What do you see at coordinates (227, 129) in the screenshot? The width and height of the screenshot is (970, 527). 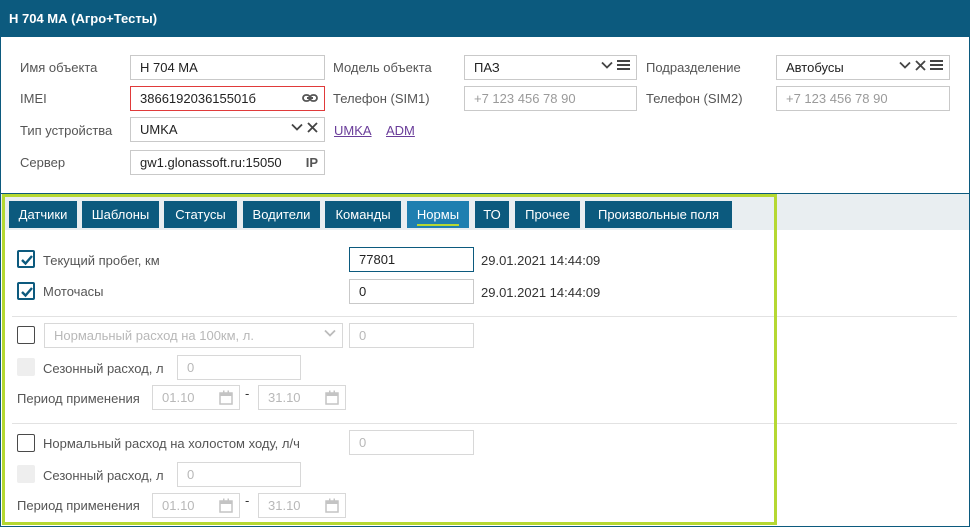 I see `device-type-select: UMKA` at bounding box center [227, 129].